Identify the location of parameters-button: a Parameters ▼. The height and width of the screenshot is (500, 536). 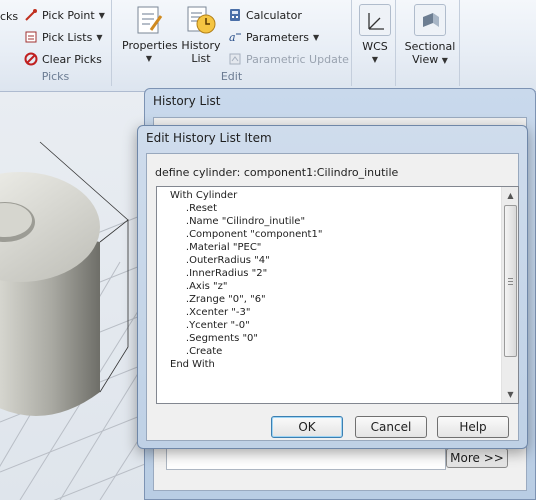
(273, 37).